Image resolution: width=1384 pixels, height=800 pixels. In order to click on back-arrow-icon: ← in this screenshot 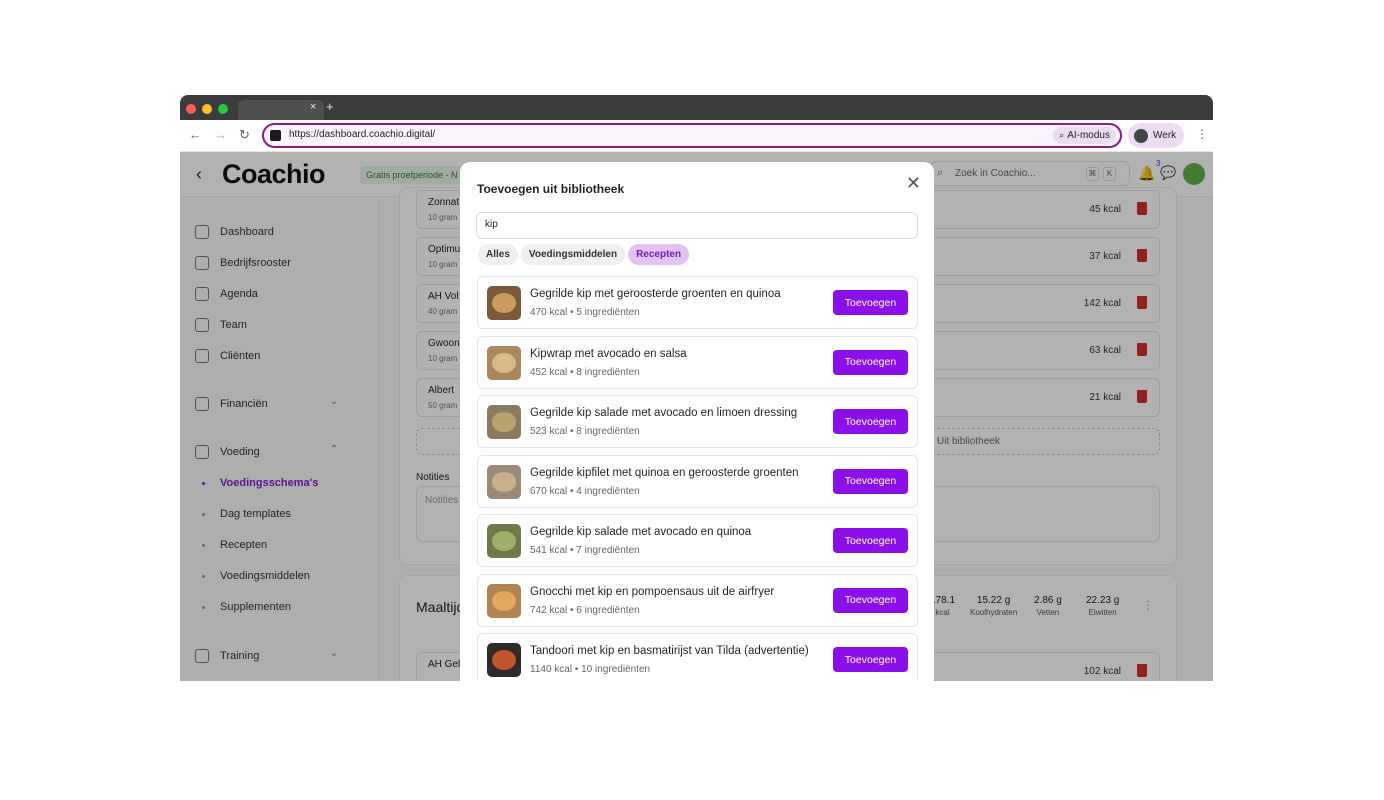, I will do `click(195, 135)`.